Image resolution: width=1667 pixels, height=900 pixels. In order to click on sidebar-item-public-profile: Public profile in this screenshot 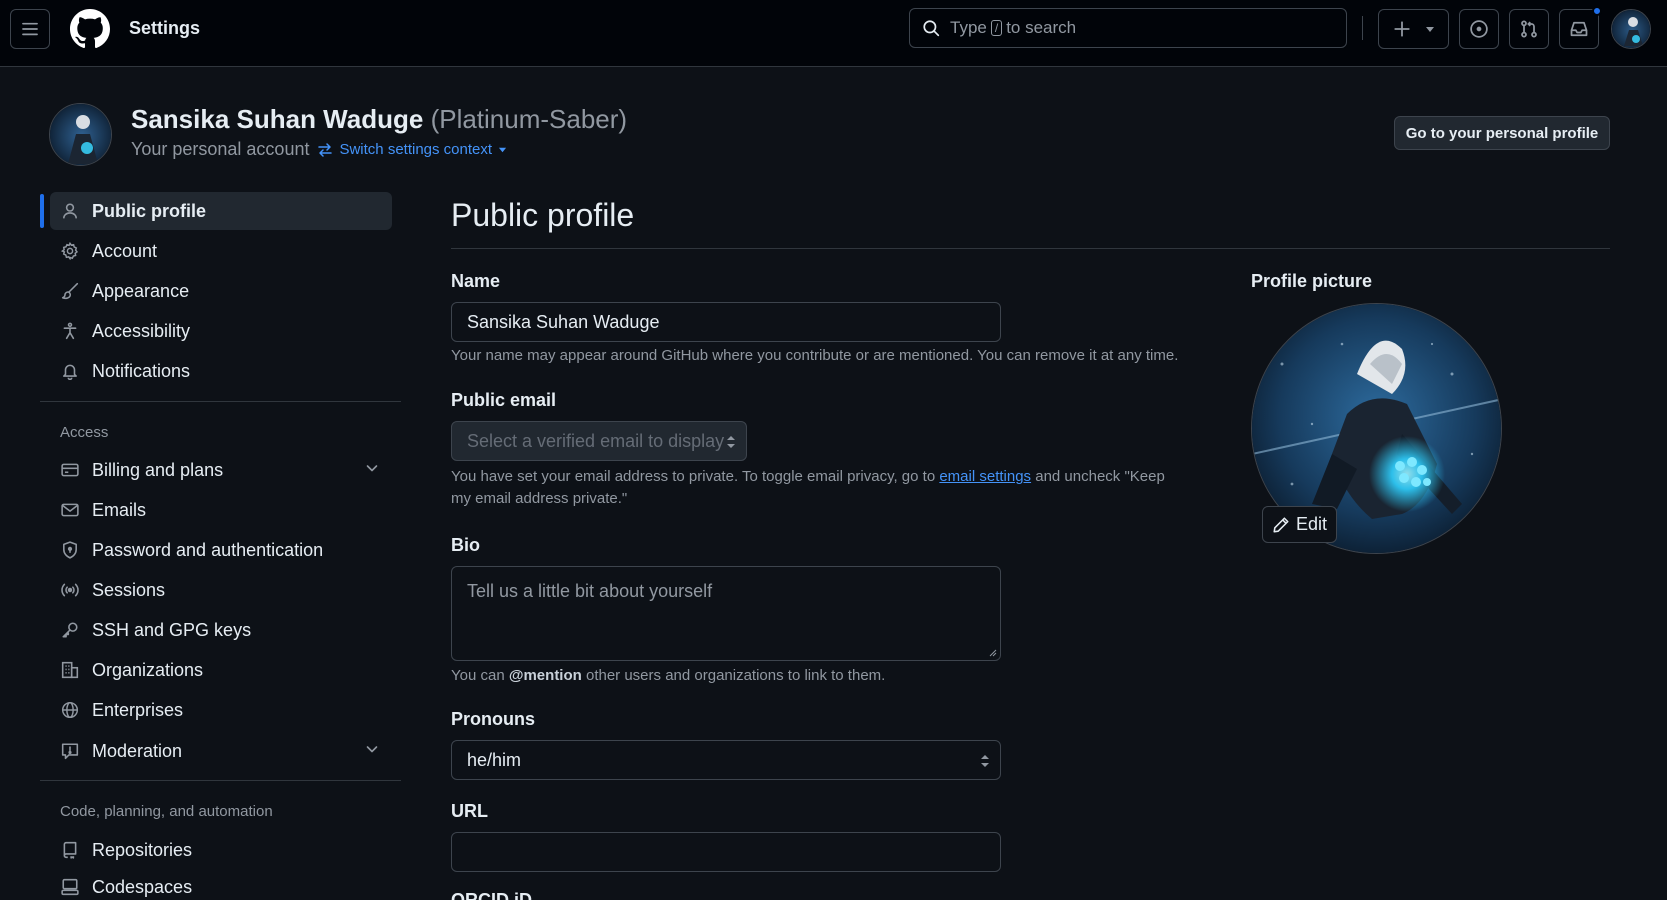, I will do `click(221, 211)`.